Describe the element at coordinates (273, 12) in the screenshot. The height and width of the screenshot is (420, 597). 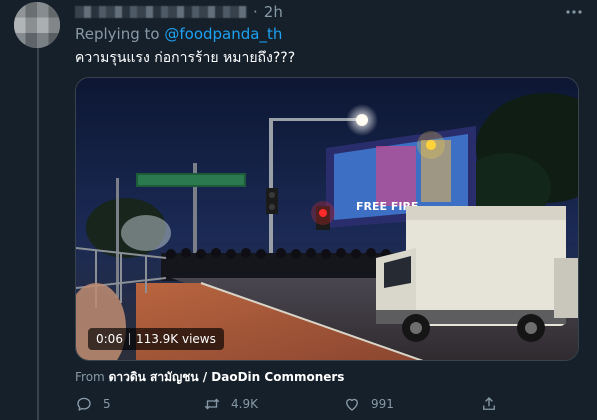
I see `timestamp: 2h` at that location.